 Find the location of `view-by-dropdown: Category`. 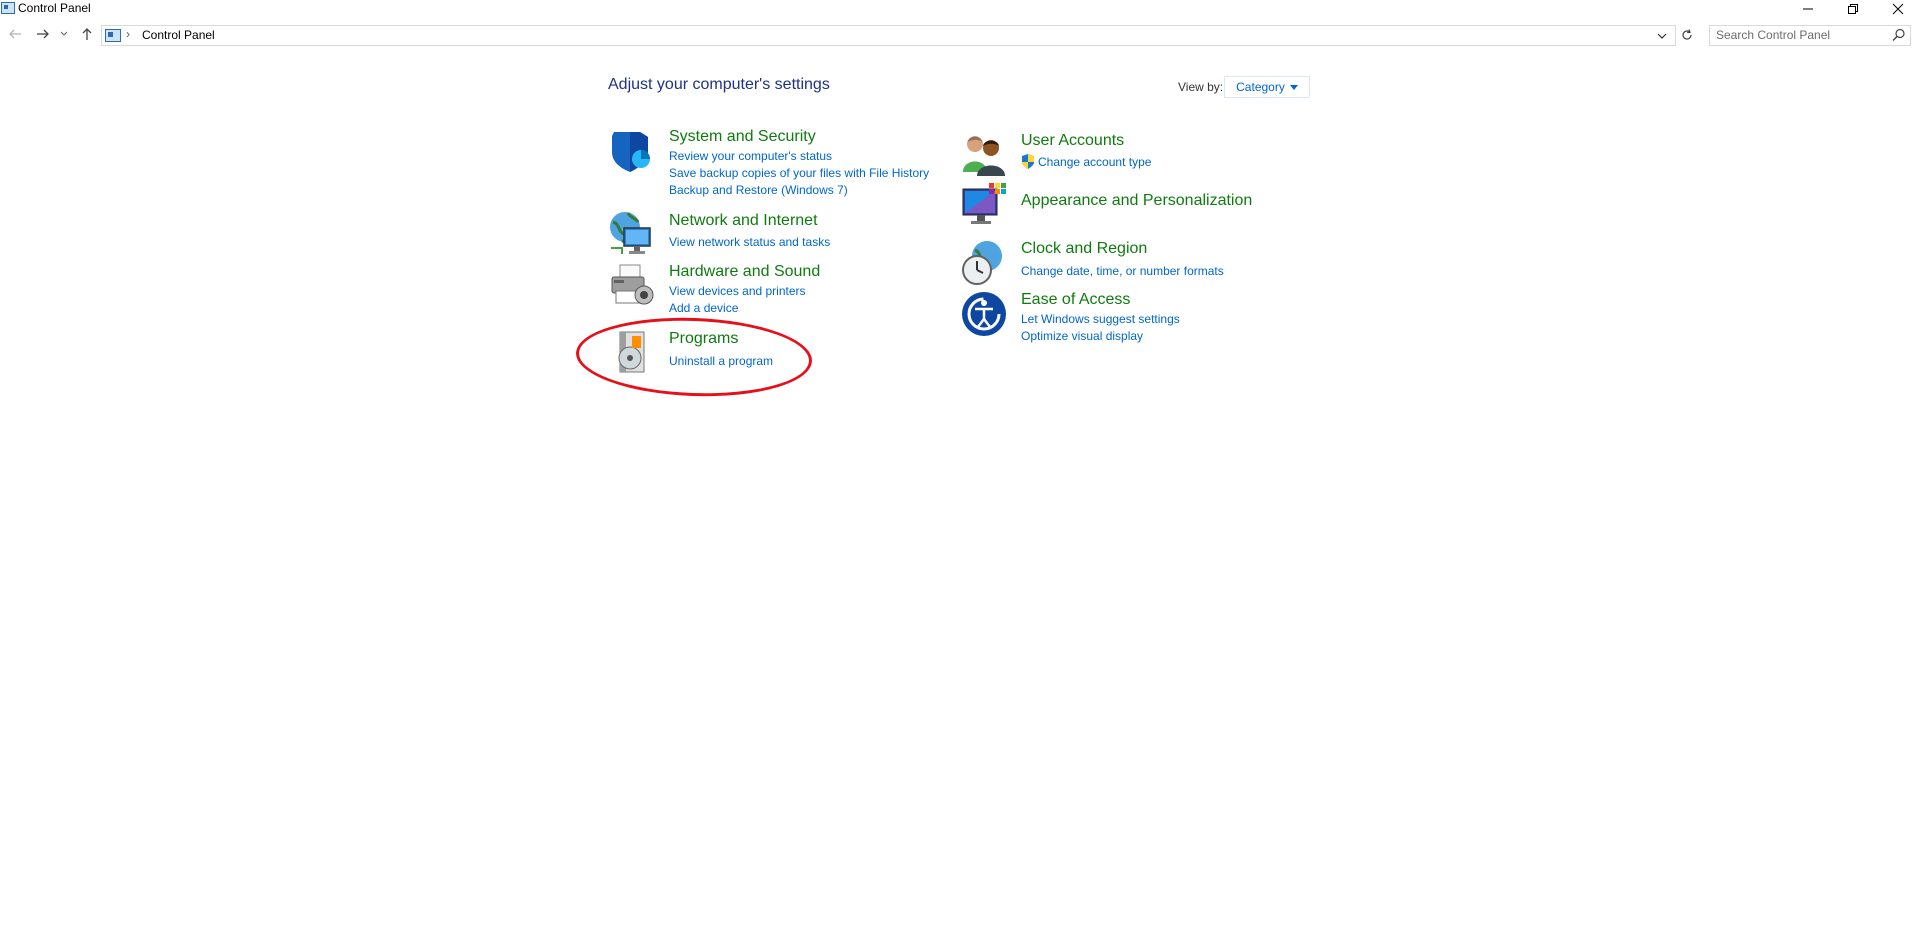

view-by-dropdown: Category is located at coordinates (1267, 87).